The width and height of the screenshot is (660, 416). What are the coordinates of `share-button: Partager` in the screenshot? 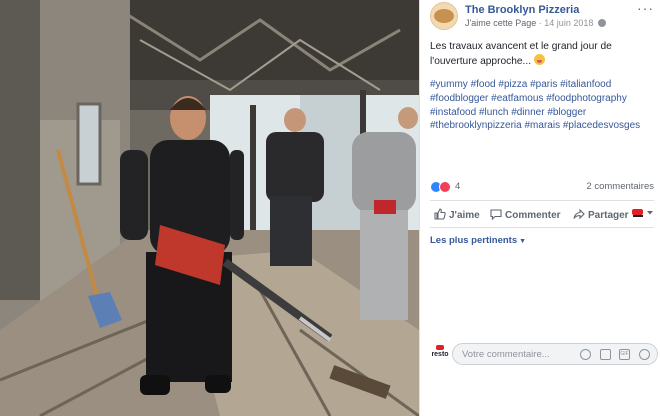 It's located at (601, 214).